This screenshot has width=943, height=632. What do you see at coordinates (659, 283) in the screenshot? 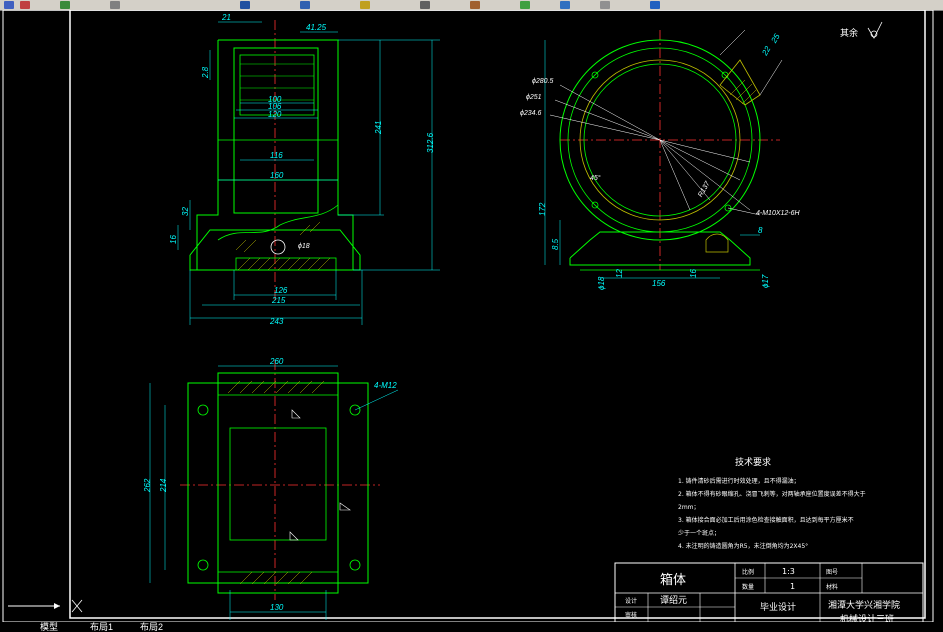
I see `side-dim-156: 156` at bounding box center [659, 283].